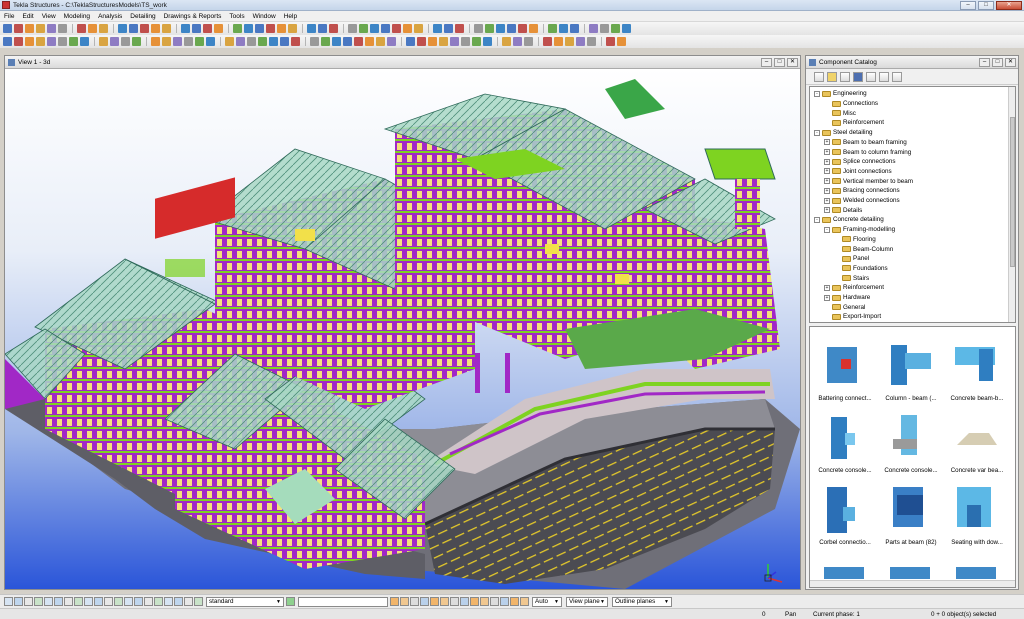 The image size is (1024, 619). What do you see at coordinates (851, 259) in the screenshot?
I see `tree-item: Panel` at bounding box center [851, 259].